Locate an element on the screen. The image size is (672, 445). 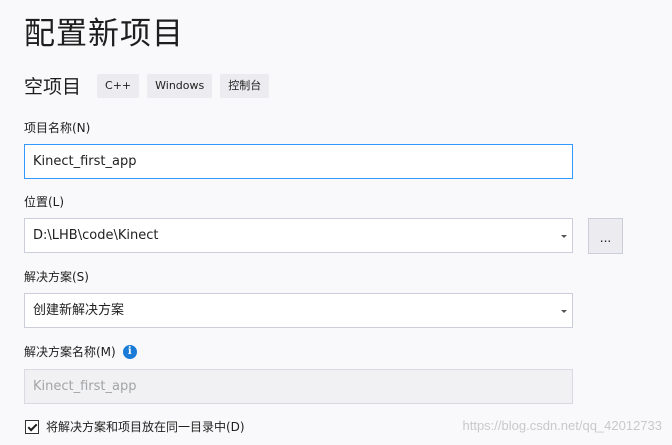
info-icon: i is located at coordinates (129, 351).